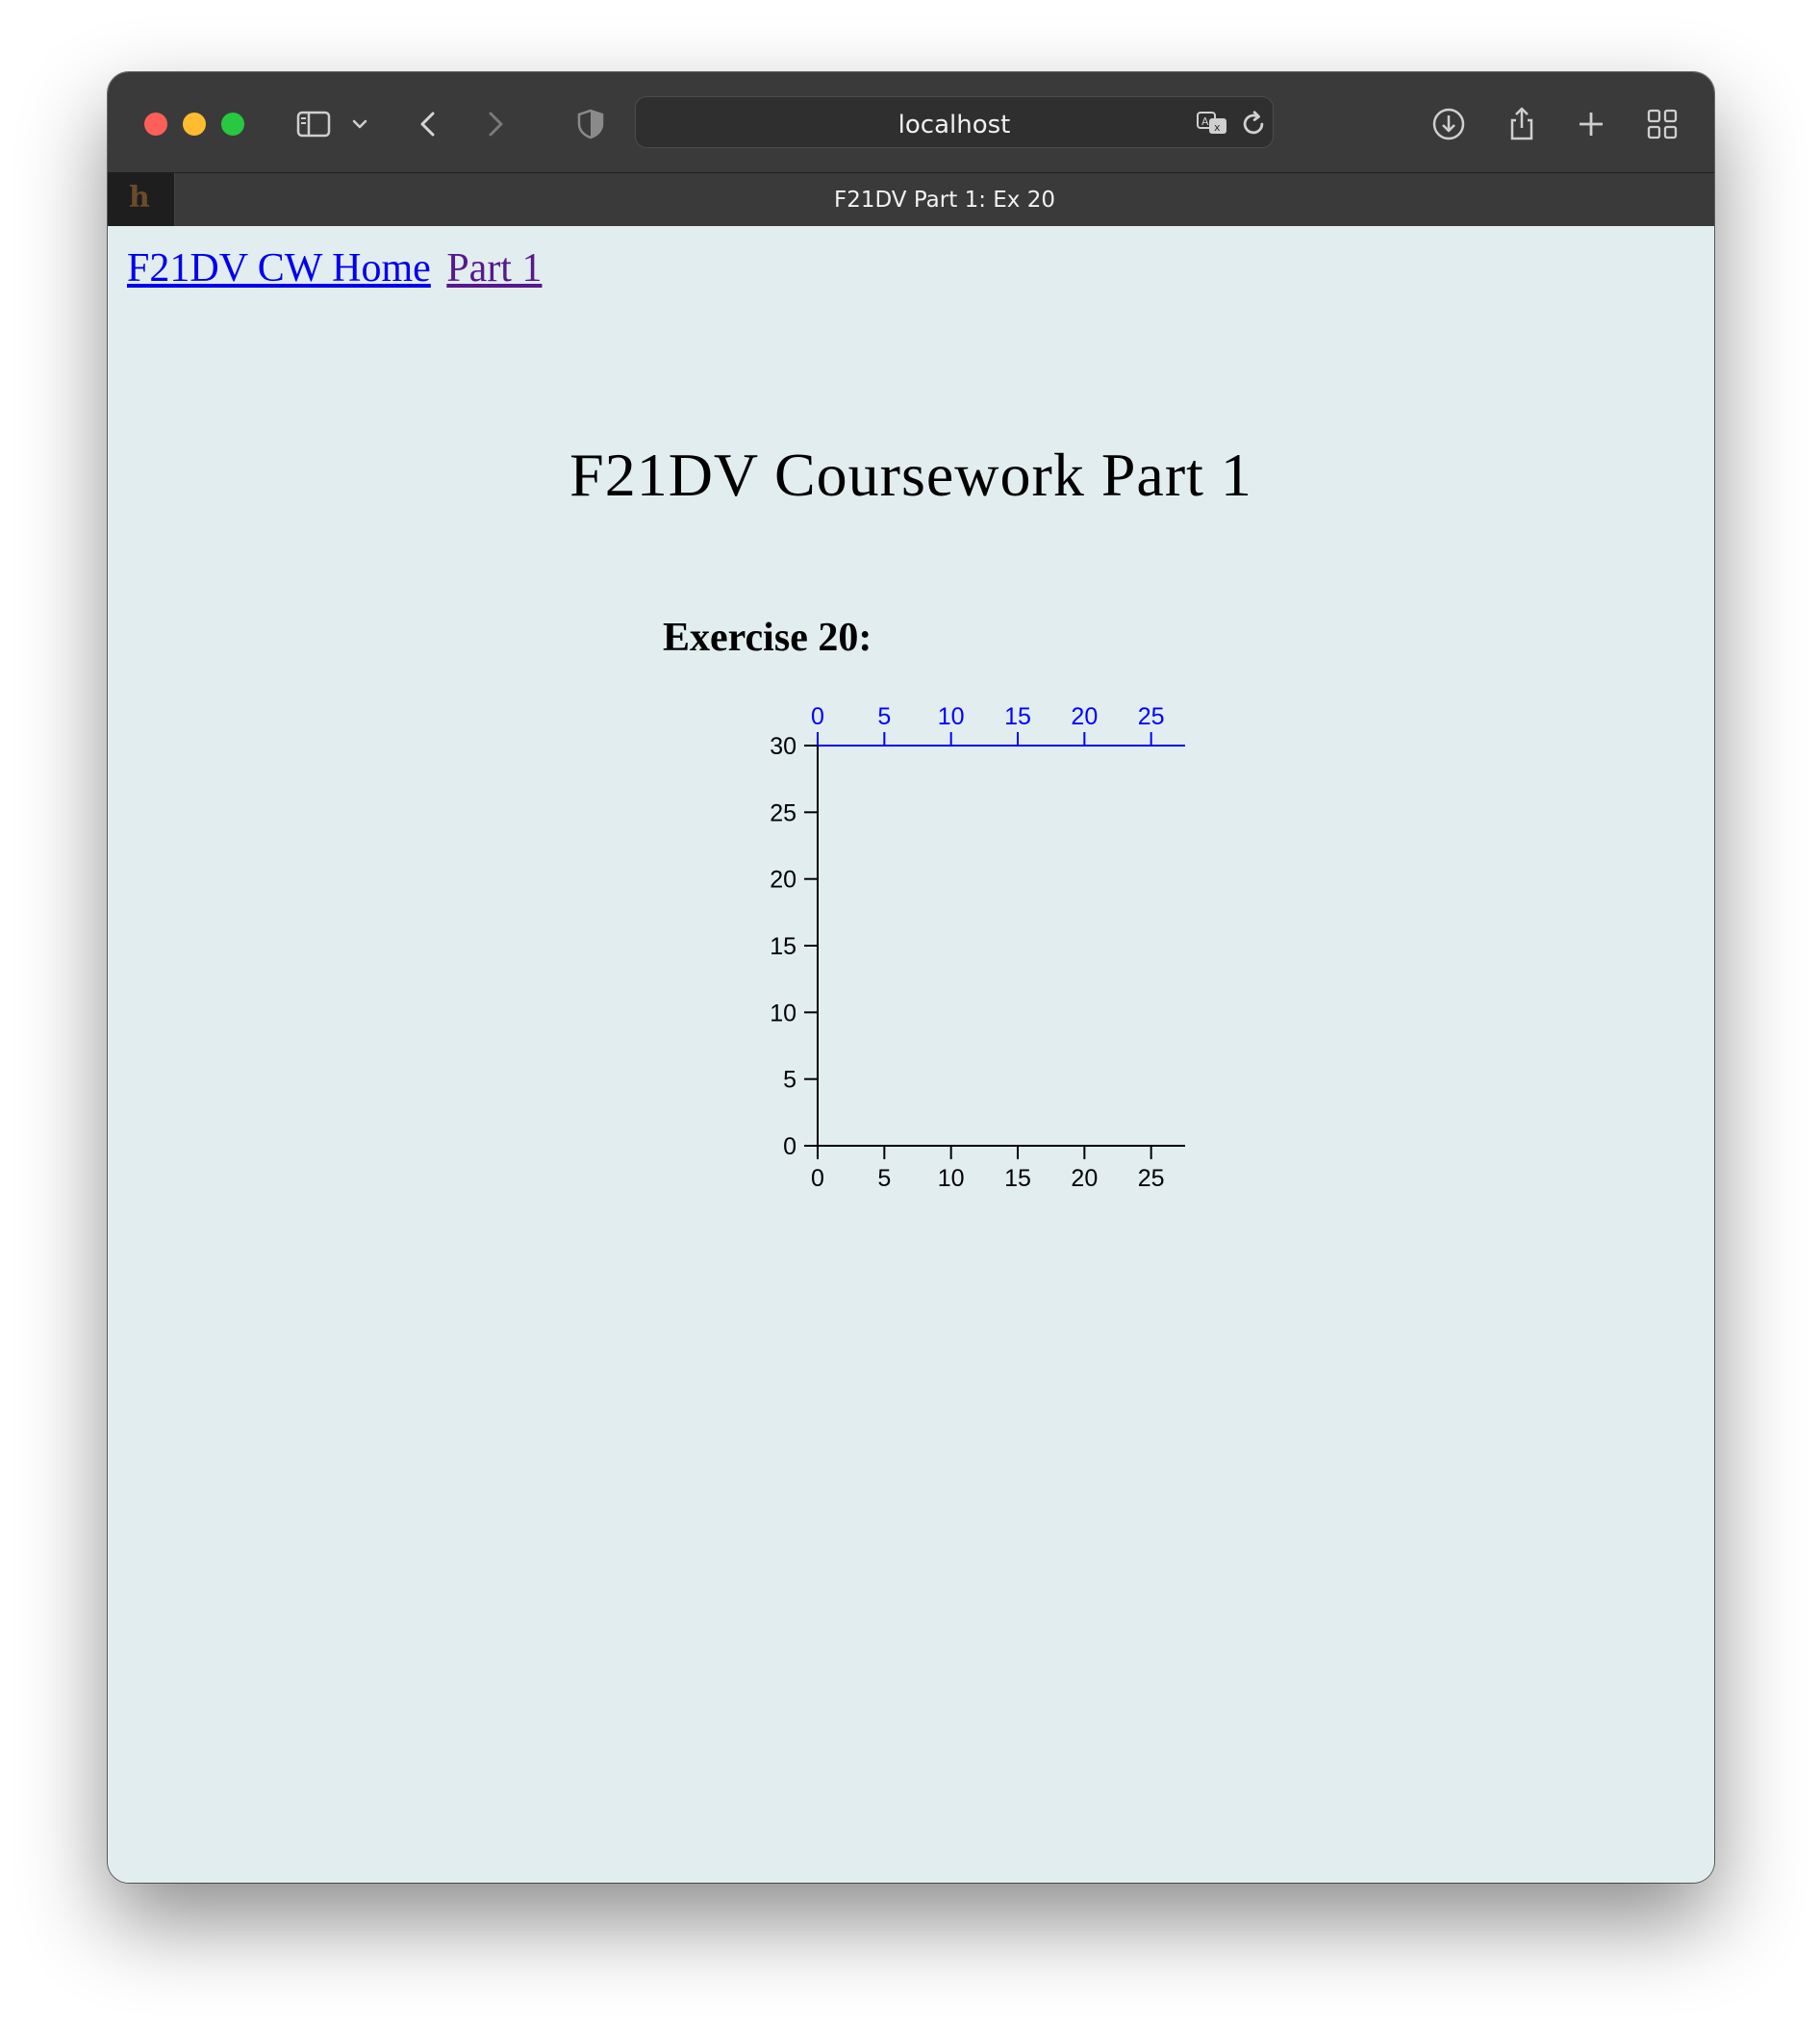  I want to click on sidebar-icon, so click(313, 124).